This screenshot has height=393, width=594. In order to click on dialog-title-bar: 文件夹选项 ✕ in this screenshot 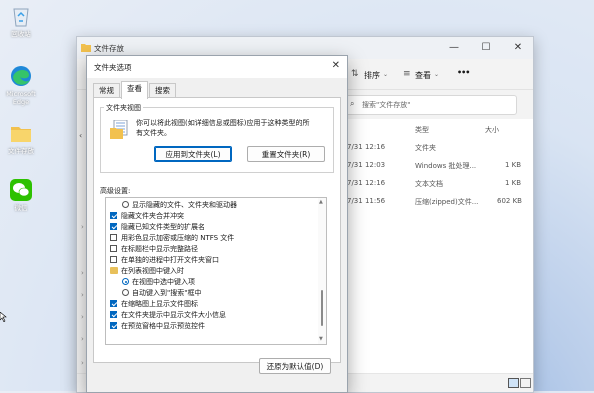, I will do `click(217, 67)`.